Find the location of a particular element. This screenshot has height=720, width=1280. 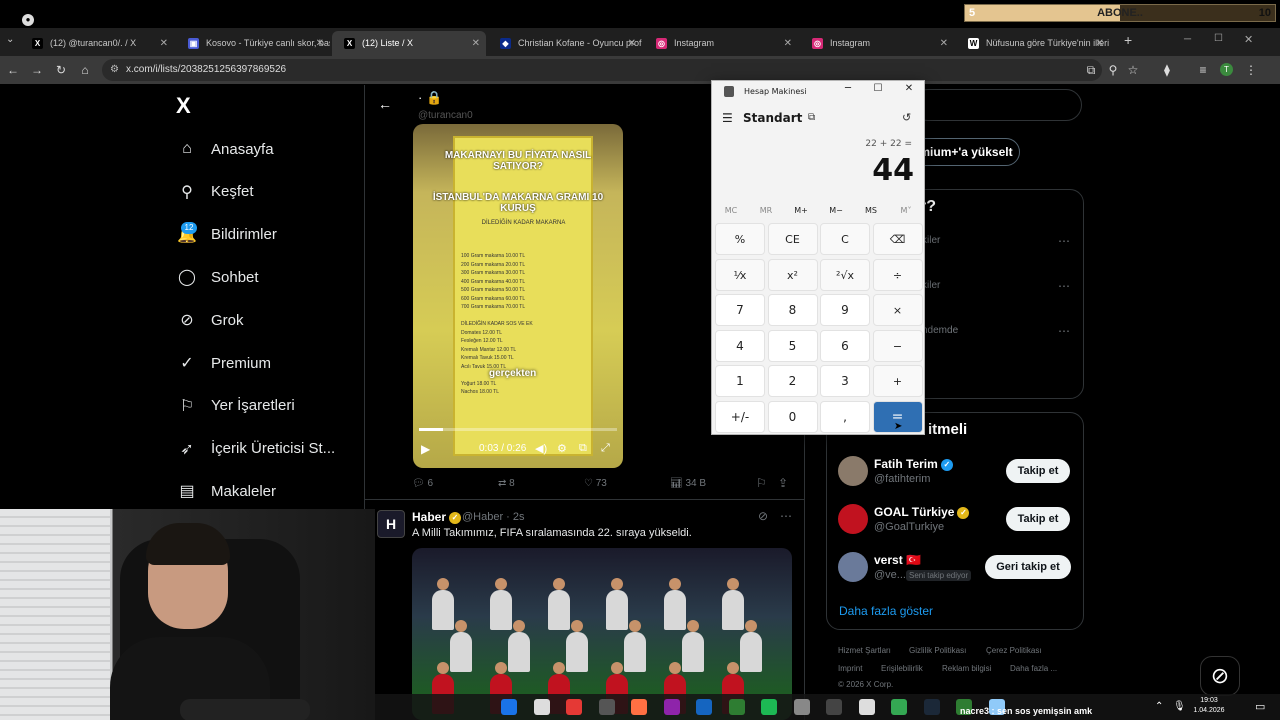

tab-search-icon: ⌄ is located at coordinates (10, 39).